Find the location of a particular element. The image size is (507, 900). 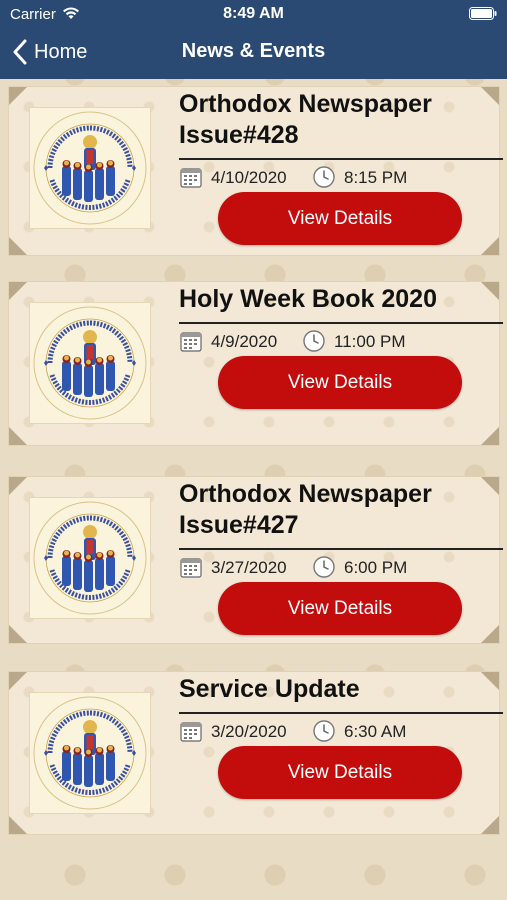

news-title: Holy Week Book 2020 is located at coordinates (329, 299).